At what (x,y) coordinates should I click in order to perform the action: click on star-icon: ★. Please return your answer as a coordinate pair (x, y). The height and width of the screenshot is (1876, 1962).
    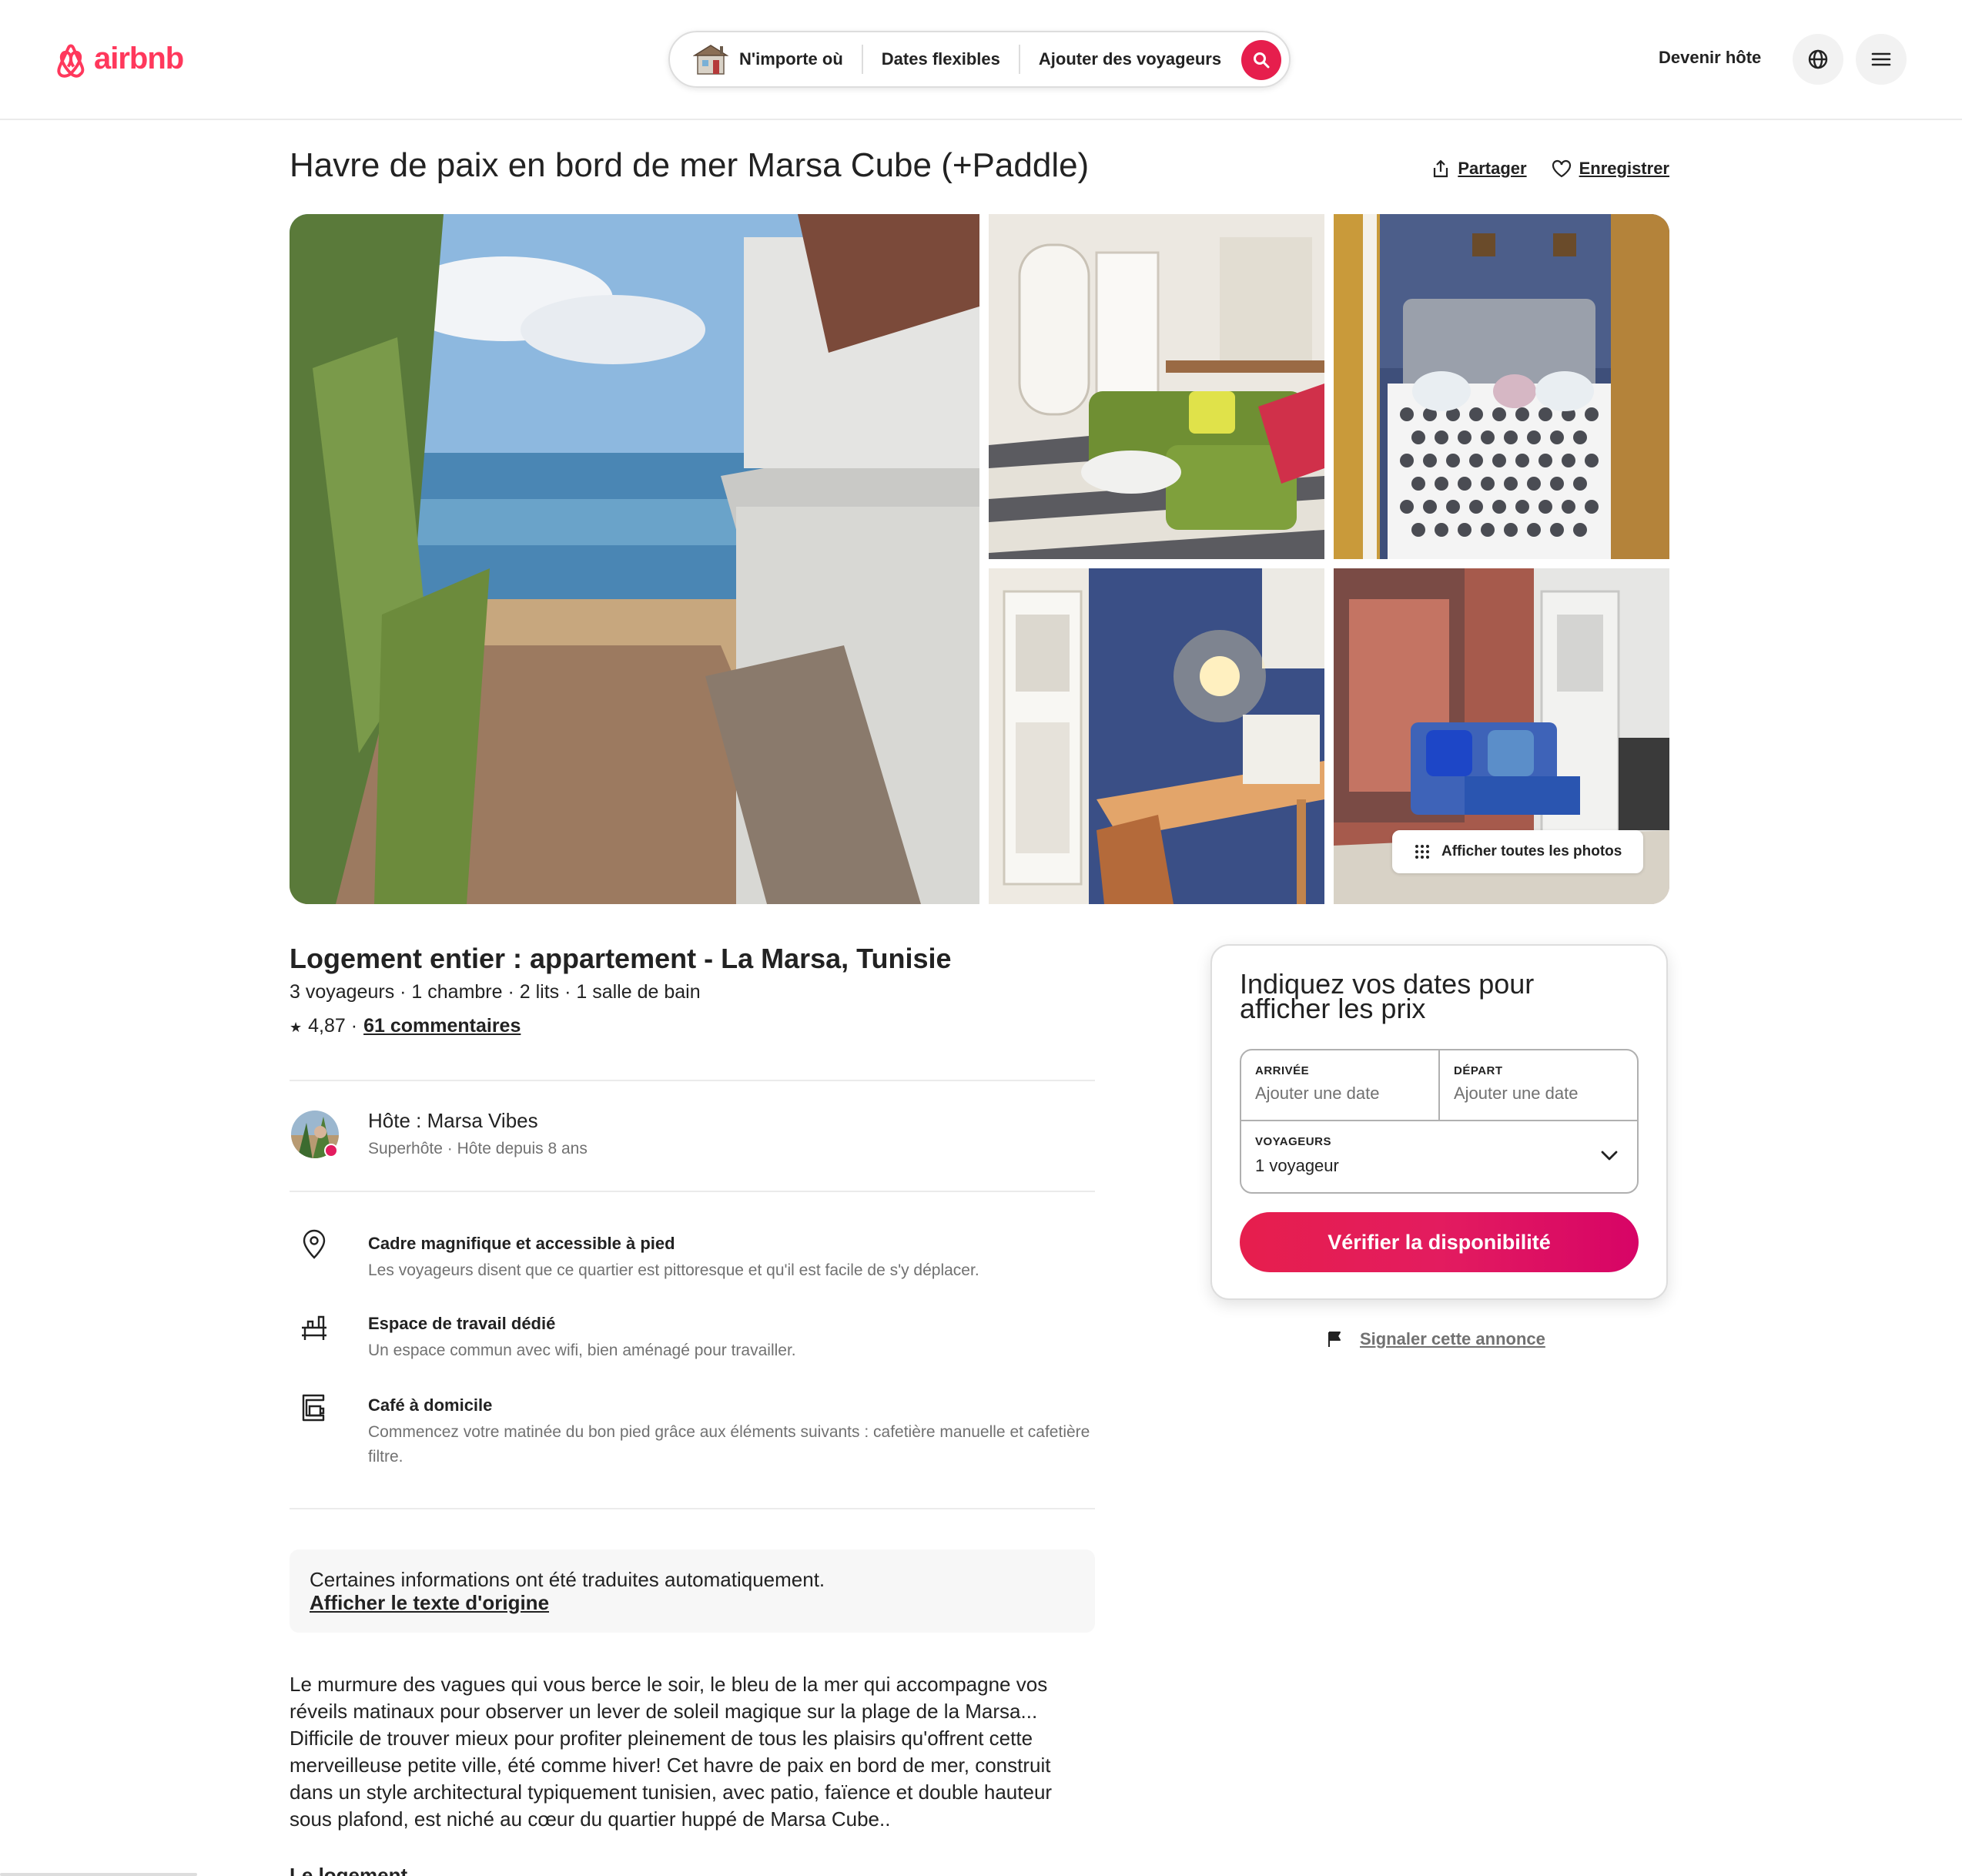
    Looking at the image, I should click on (296, 1027).